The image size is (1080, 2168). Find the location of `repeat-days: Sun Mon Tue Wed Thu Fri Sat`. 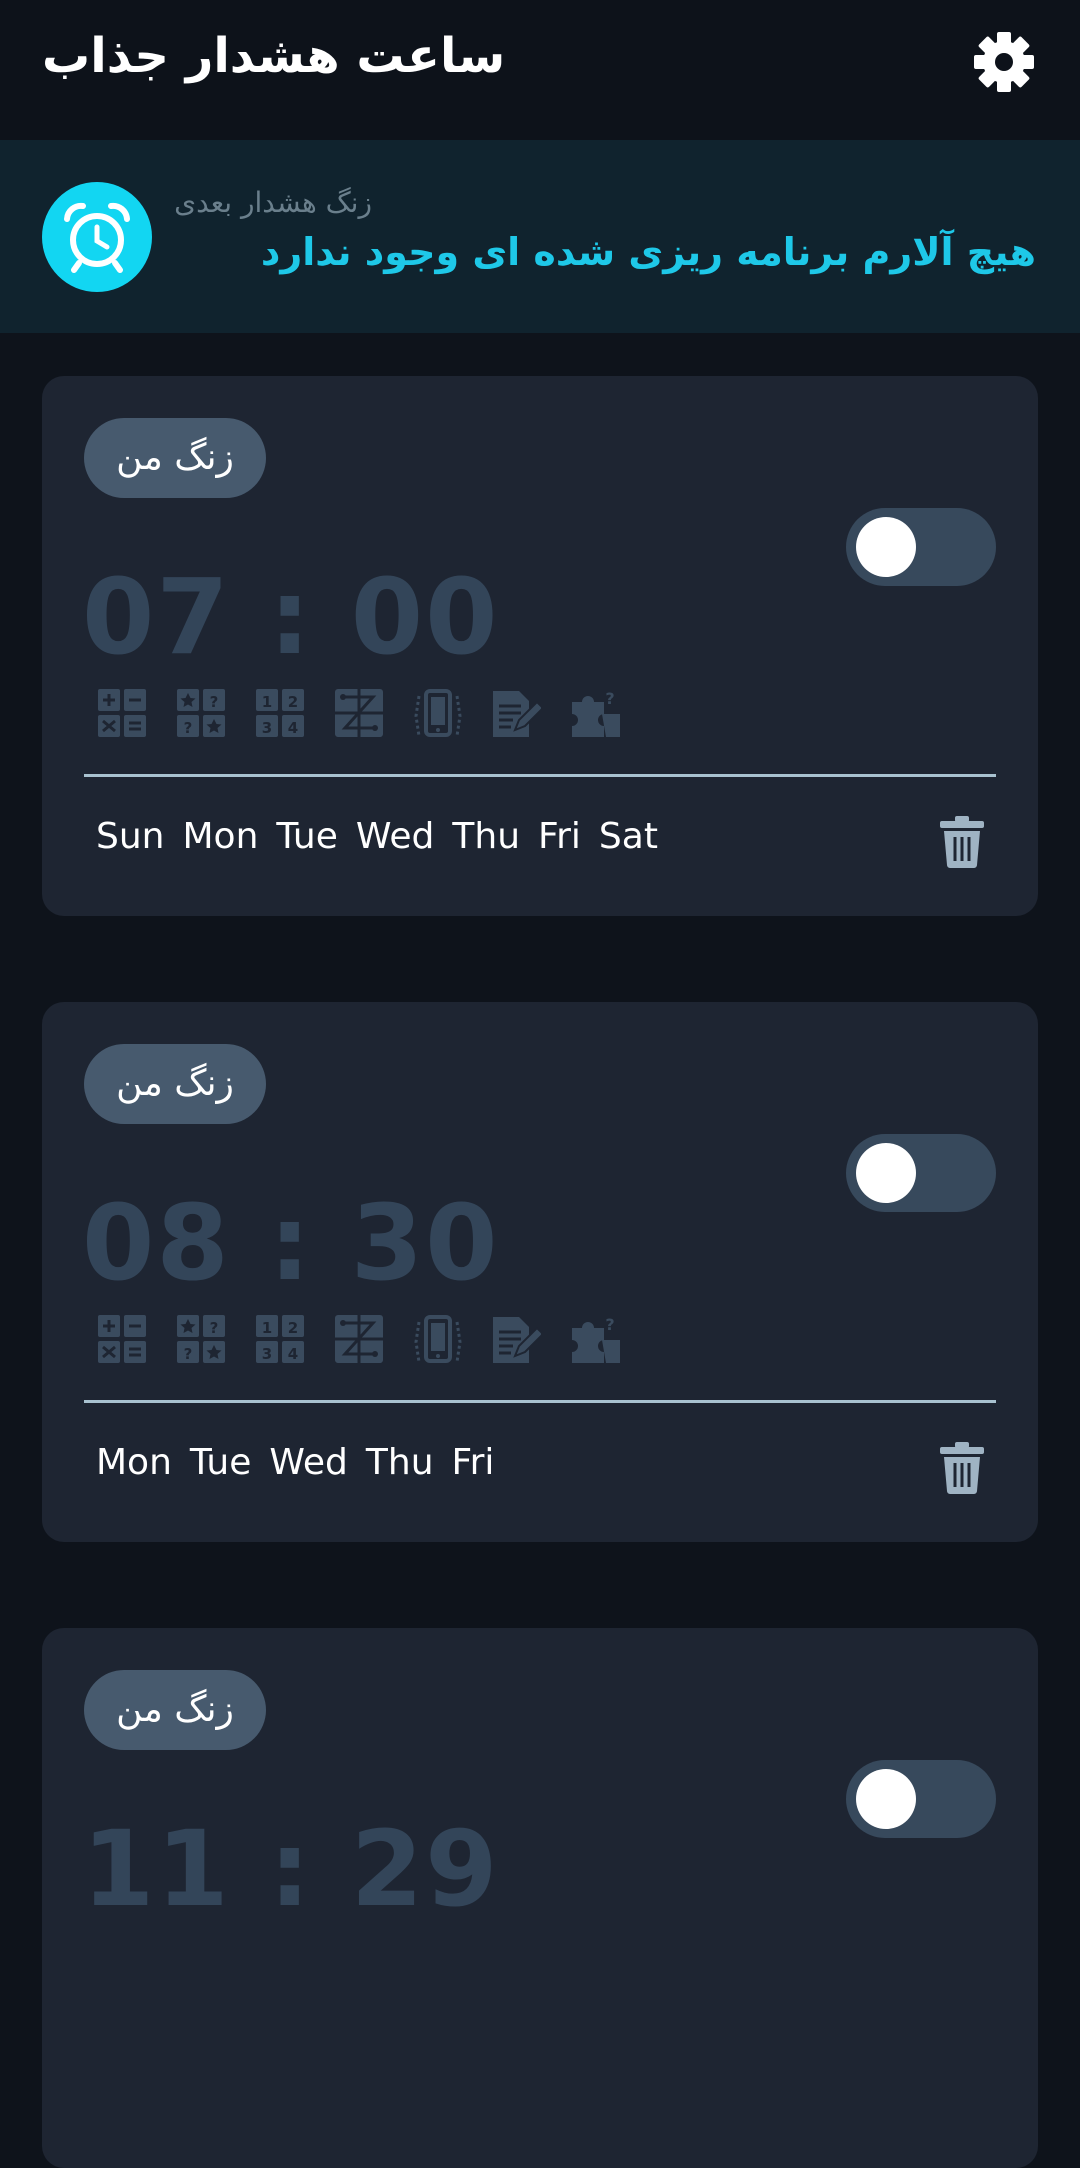

repeat-days: Sun Mon Tue Wed Thu Fri Sat is located at coordinates (386, 841).